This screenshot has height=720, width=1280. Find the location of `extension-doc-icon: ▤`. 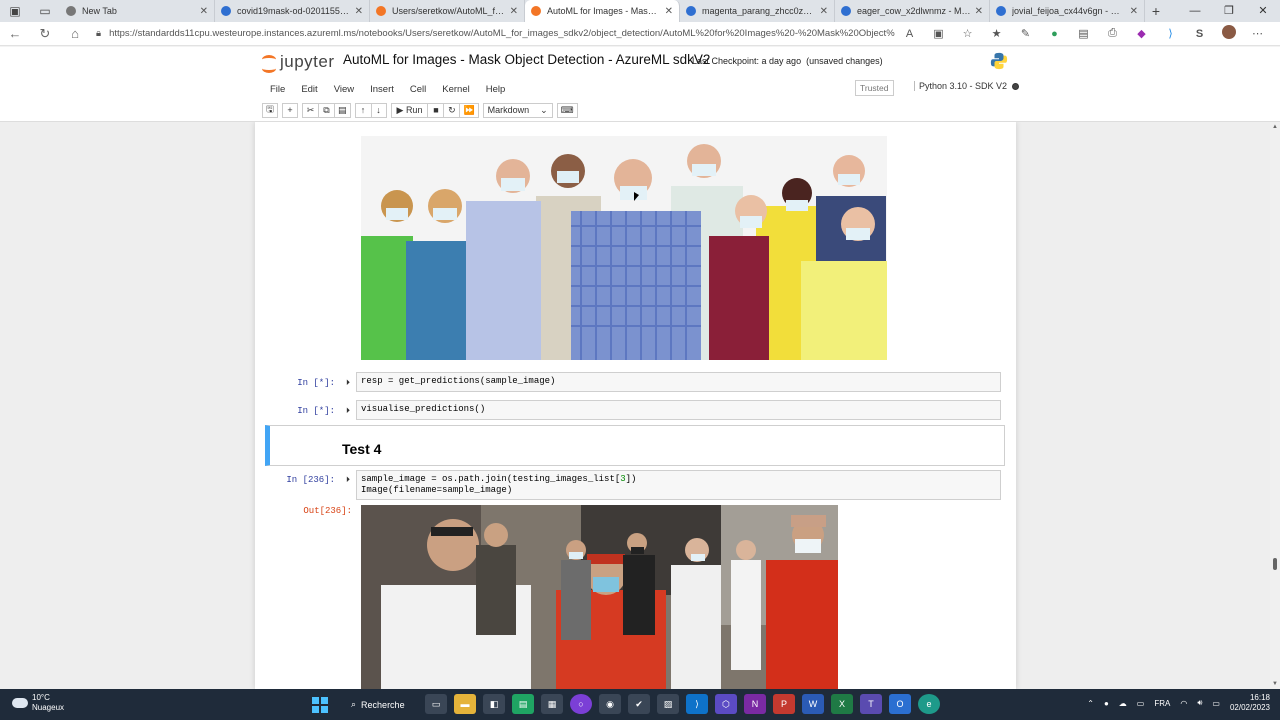

extension-doc-icon: ▤ is located at coordinates (1083, 33).